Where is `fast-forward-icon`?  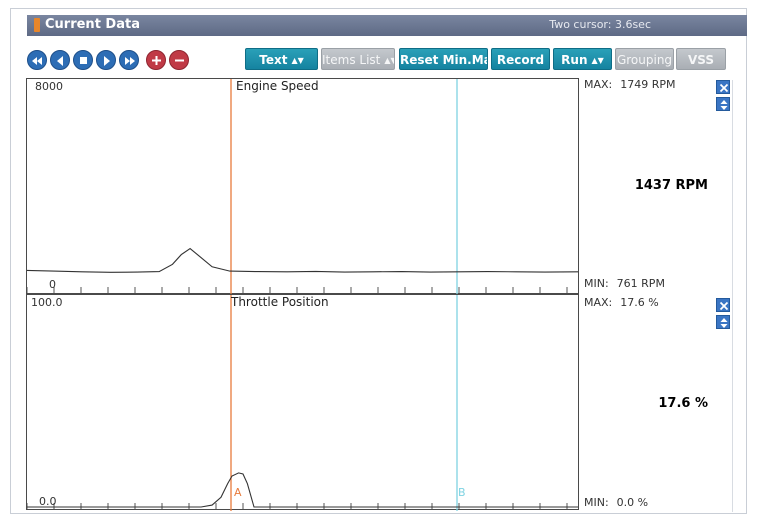
fast-forward-icon is located at coordinates (130, 61).